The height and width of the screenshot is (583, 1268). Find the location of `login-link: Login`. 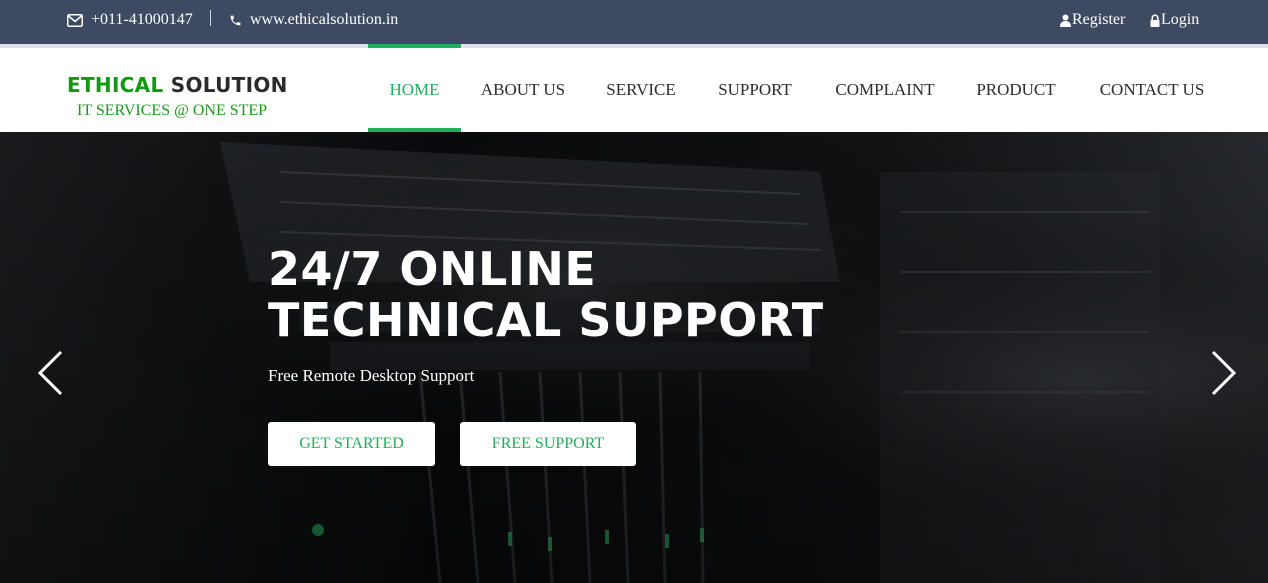

login-link: Login is located at coordinates (1174, 20).